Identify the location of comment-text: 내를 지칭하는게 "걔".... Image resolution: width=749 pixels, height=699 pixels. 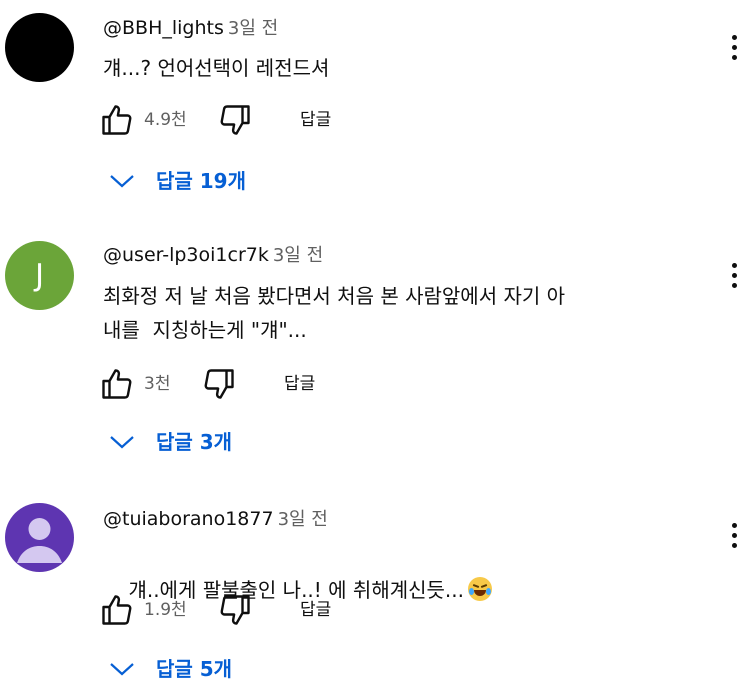
(205, 330).